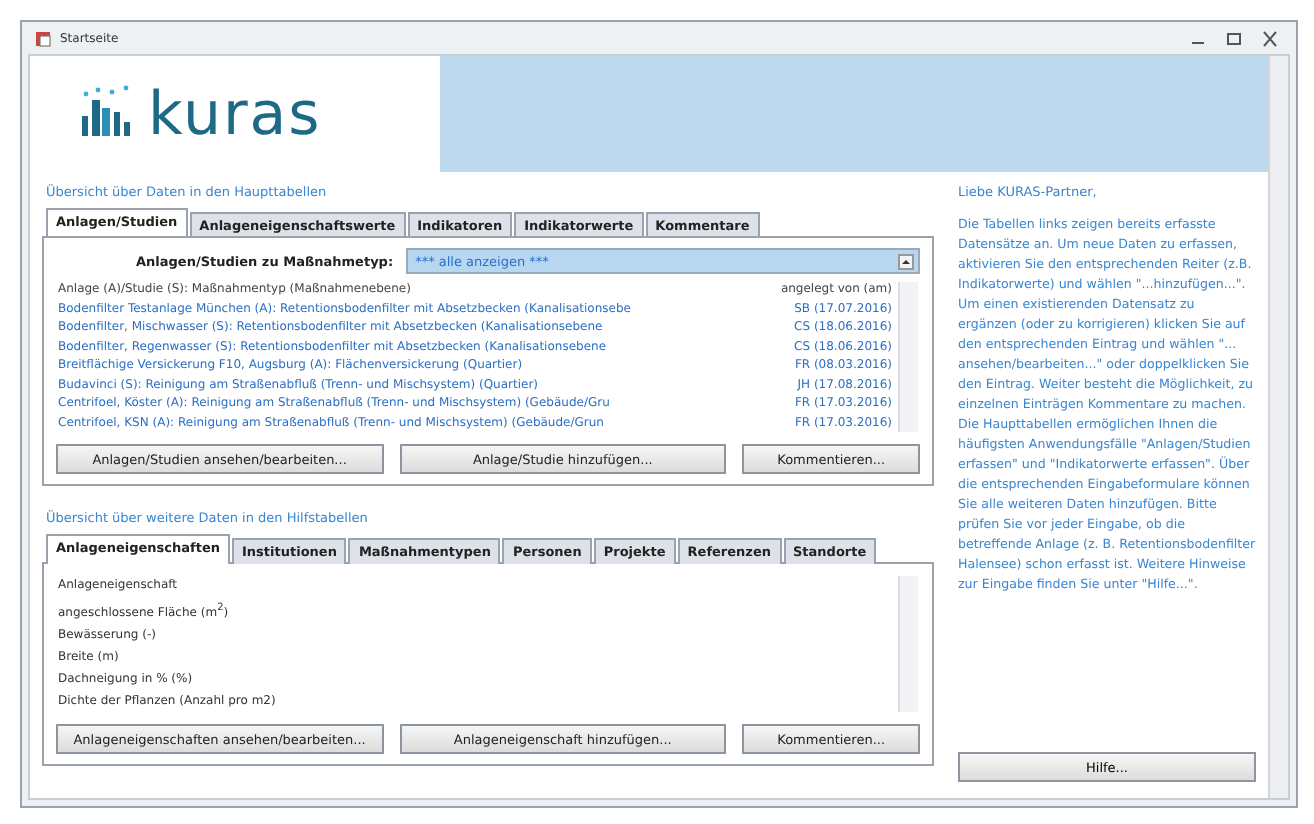 The image size is (1314, 824). I want to click on app-icon, so click(43, 38).